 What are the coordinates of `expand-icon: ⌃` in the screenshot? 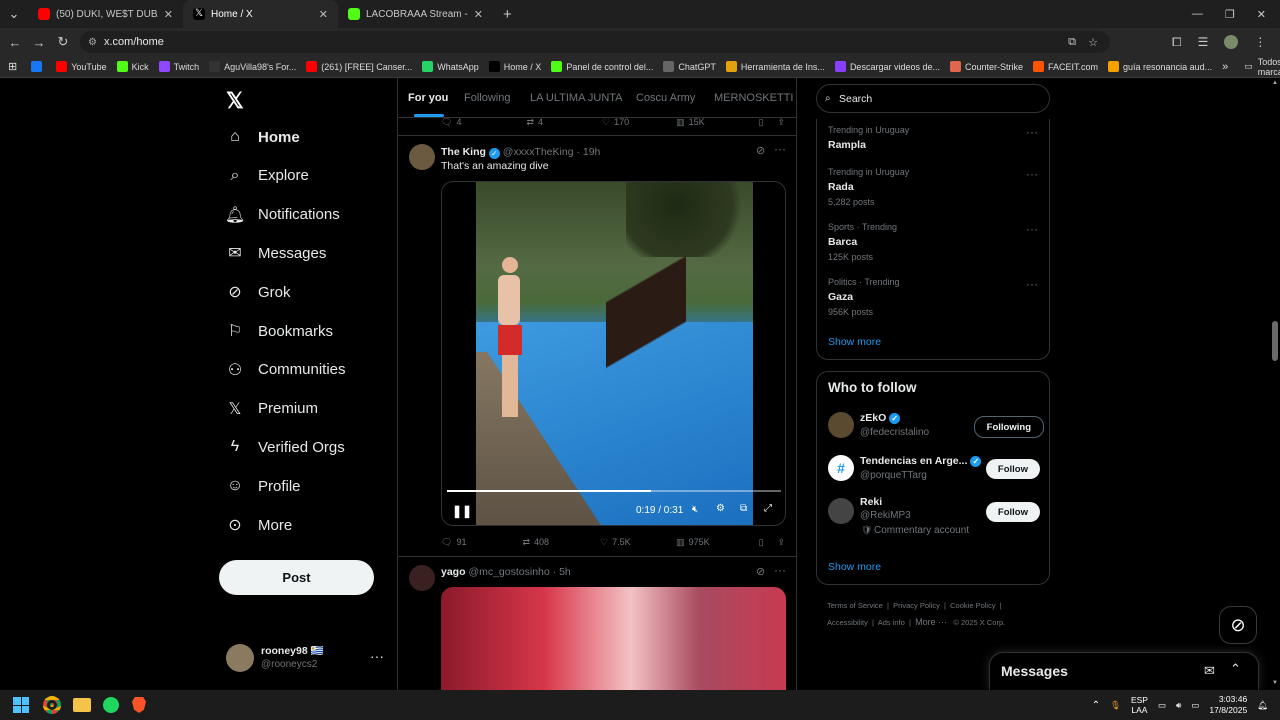 It's located at (1235, 669).